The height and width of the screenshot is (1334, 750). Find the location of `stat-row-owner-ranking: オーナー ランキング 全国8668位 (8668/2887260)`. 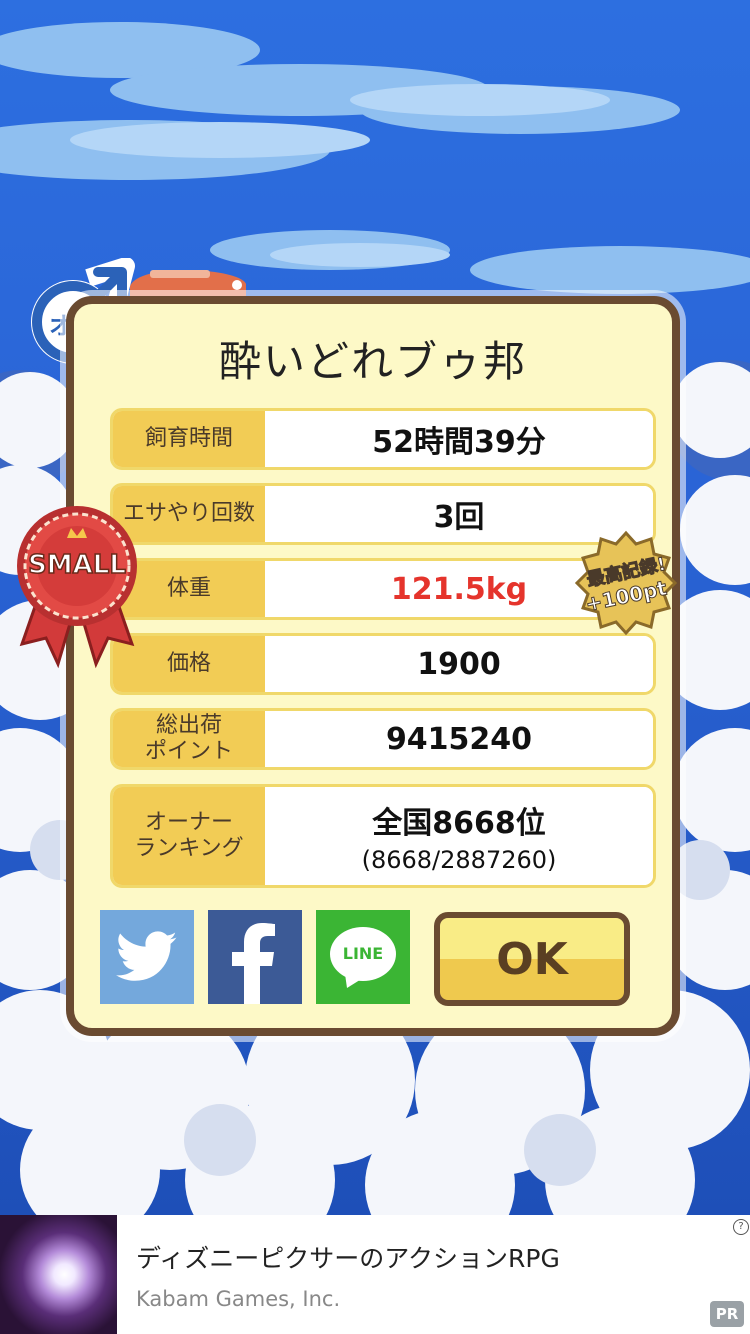

stat-row-owner-ranking: オーナー ランキング 全国8668位 (8668/2887260) is located at coordinates (383, 836).